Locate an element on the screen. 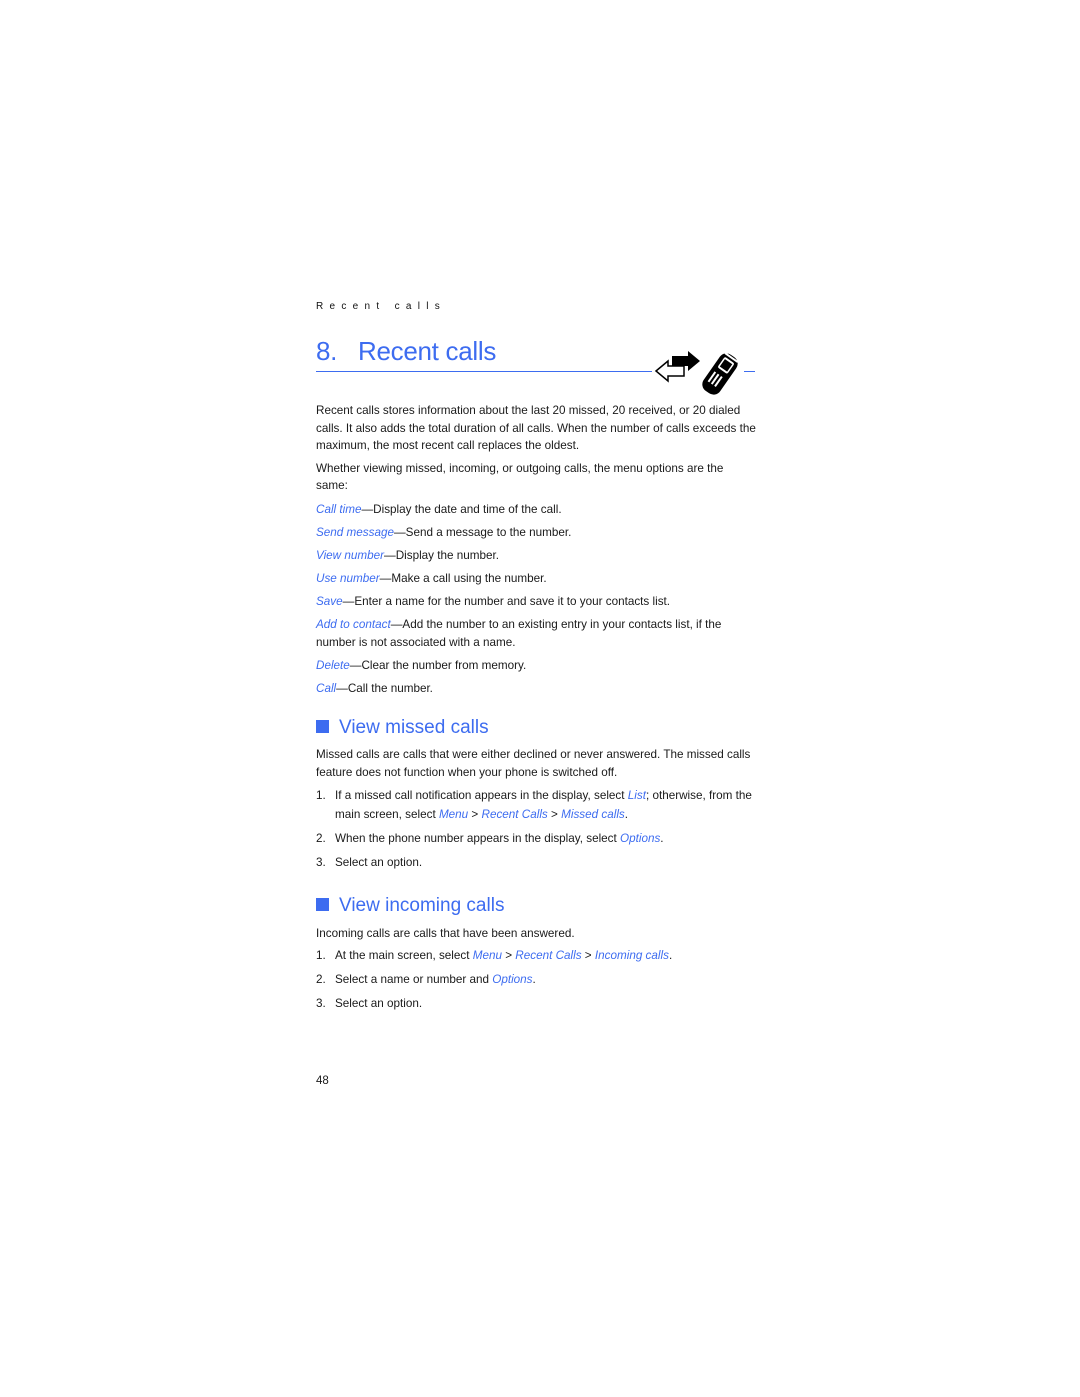  section-heading-missed: View missed calls is located at coordinates (402, 728).